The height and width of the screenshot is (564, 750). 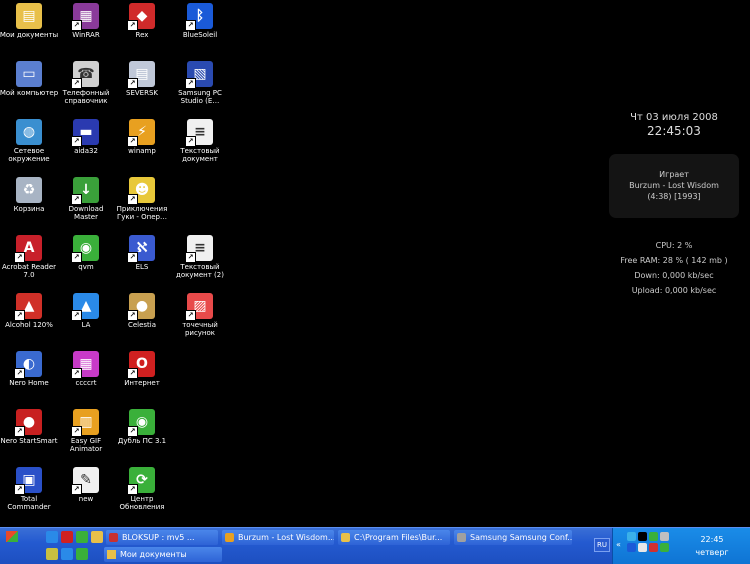 I want to click on desktop-icon: ◉ ↗ Дубль ПС 3.1, so click(x=142, y=434).